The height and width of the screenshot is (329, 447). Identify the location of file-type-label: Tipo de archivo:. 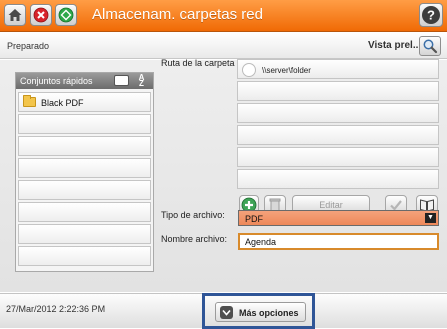
(193, 215).